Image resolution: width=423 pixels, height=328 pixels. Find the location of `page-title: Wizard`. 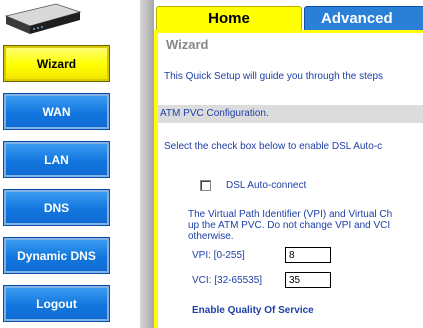

page-title: Wizard is located at coordinates (187, 44).